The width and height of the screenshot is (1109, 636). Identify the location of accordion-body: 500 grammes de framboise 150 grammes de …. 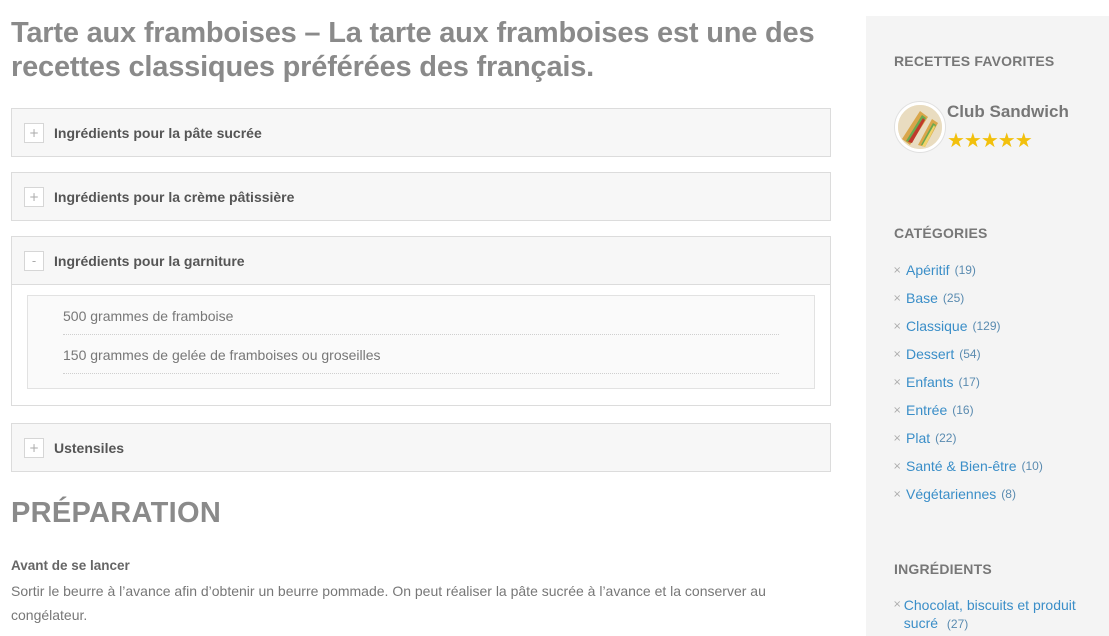
(421, 344).